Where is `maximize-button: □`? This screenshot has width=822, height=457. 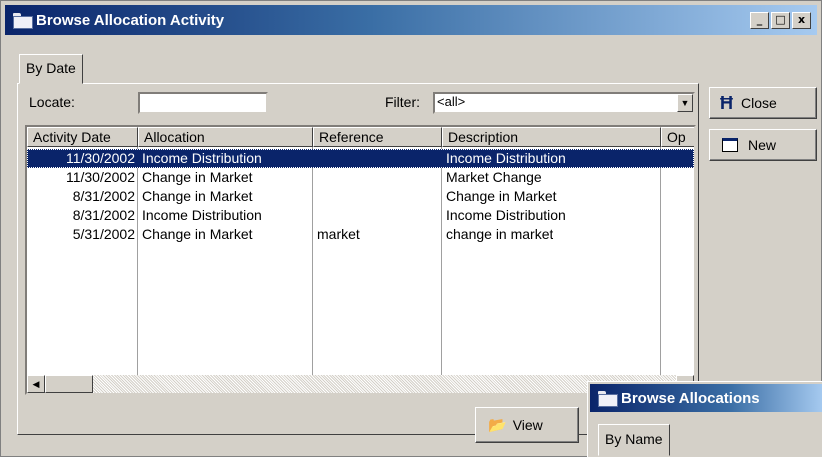
maximize-button: □ is located at coordinates (780, 20).